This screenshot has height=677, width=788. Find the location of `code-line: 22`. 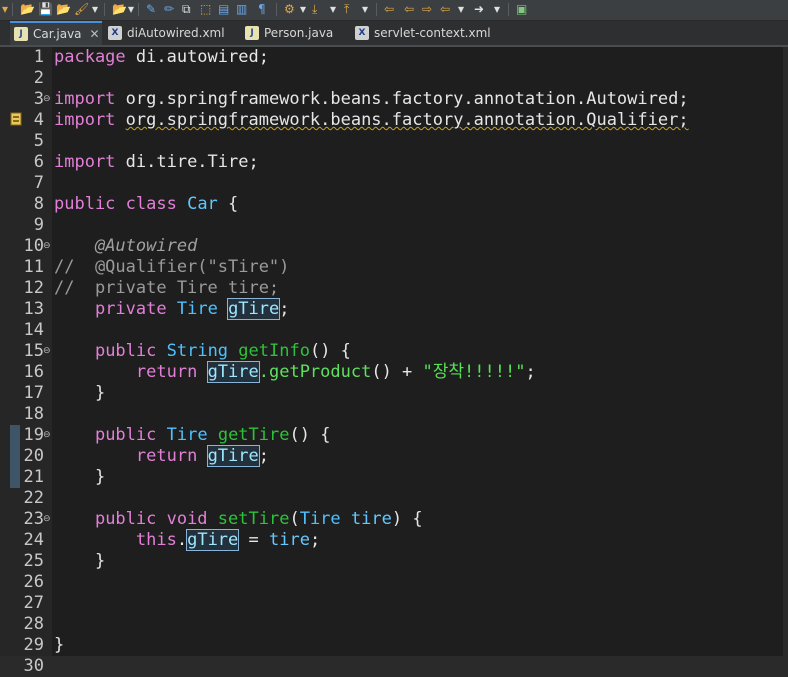

code-line: 22 is located at coordinates (394, 498).